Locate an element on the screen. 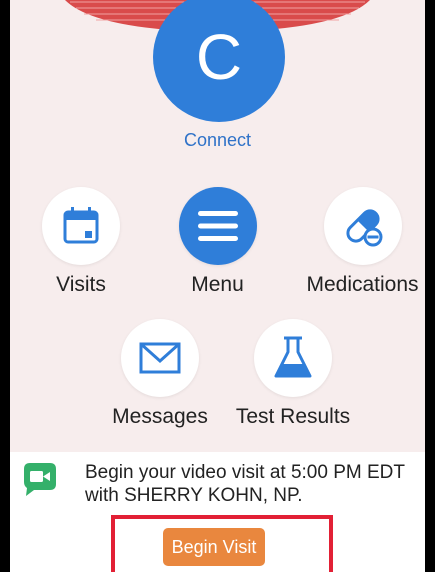 The height and width of the screenshot is (572, 435). menu-label: Menu is located at coordinates (217, 284).